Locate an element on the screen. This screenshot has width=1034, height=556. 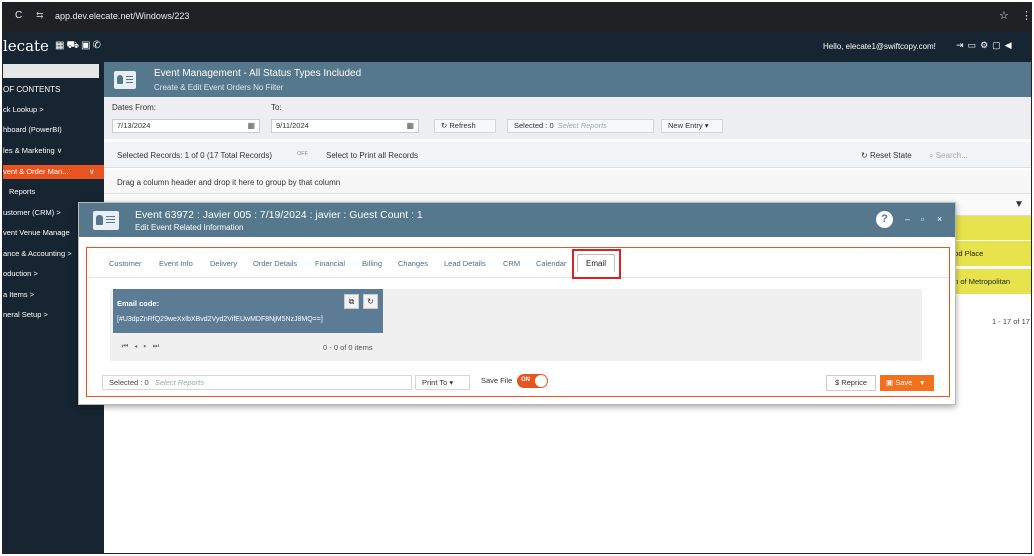
sidebar-item-label: hboard (PowerBI) is located at coordinates (32, 129).